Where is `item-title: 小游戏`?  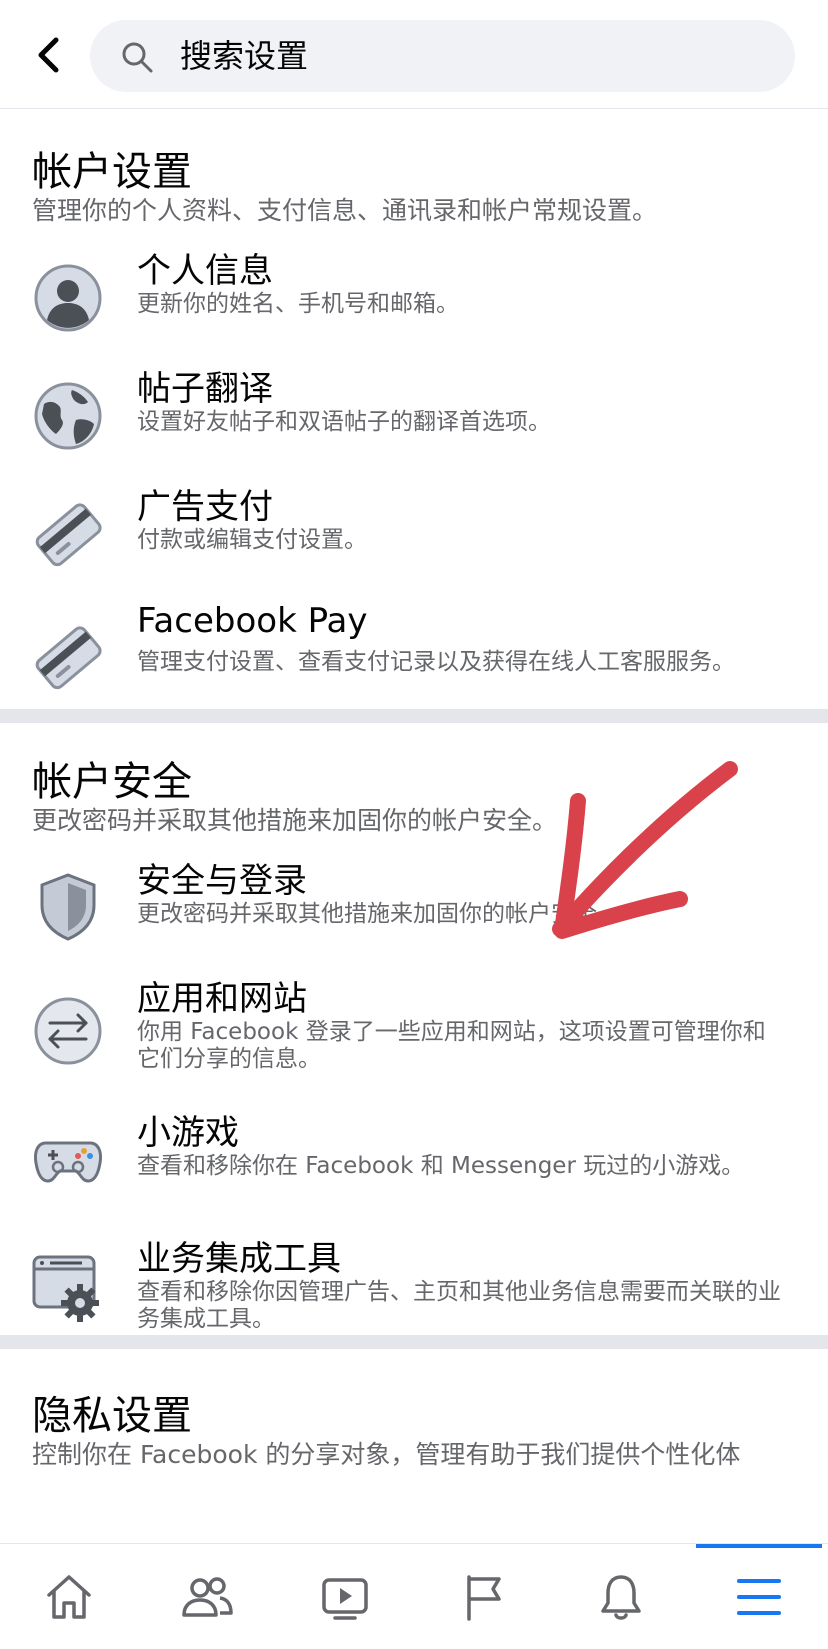
item-title: 小游戏 is located at coordinates (188, 1133).